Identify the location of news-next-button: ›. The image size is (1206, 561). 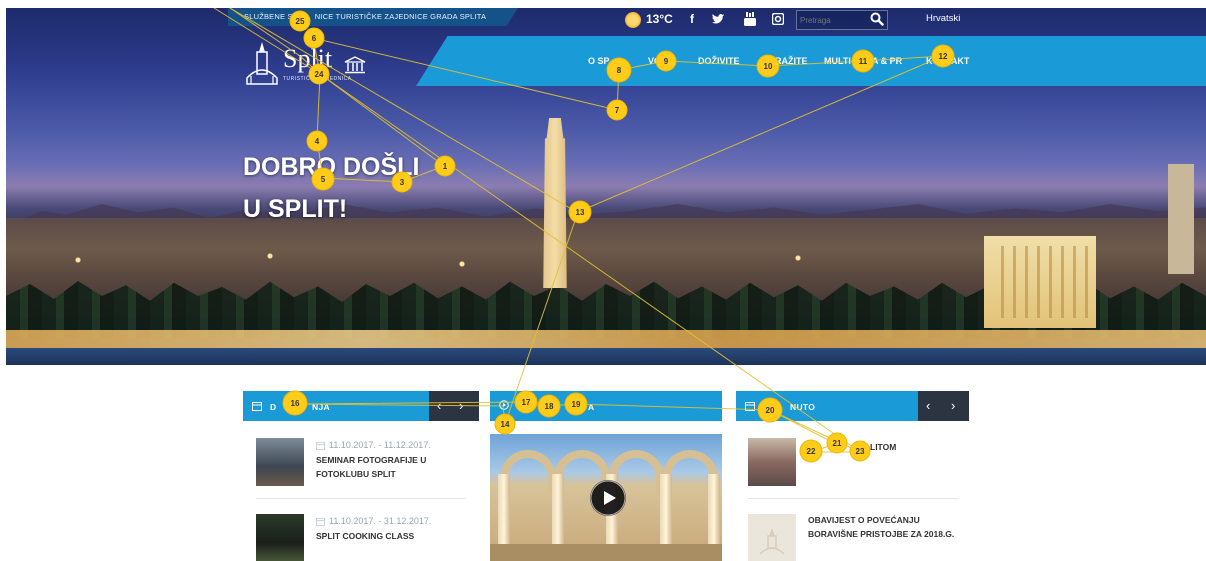
(953, 405).